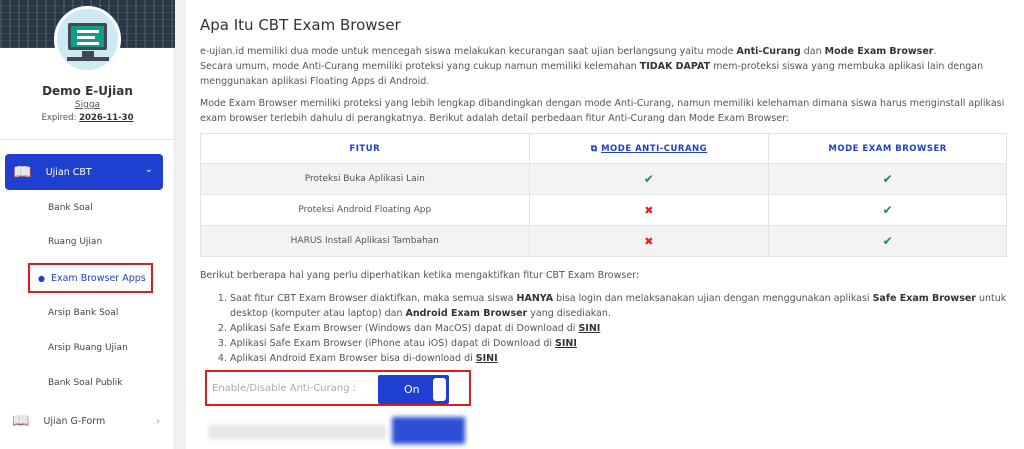 The height and width of the screenshot is (449, 1024). What do you see at coordinates (90, 278) in the screenshot?
I see `sidebar-item-exam-browser-apps: ● Exam Browser Apps` at bounding box center [90, 278].